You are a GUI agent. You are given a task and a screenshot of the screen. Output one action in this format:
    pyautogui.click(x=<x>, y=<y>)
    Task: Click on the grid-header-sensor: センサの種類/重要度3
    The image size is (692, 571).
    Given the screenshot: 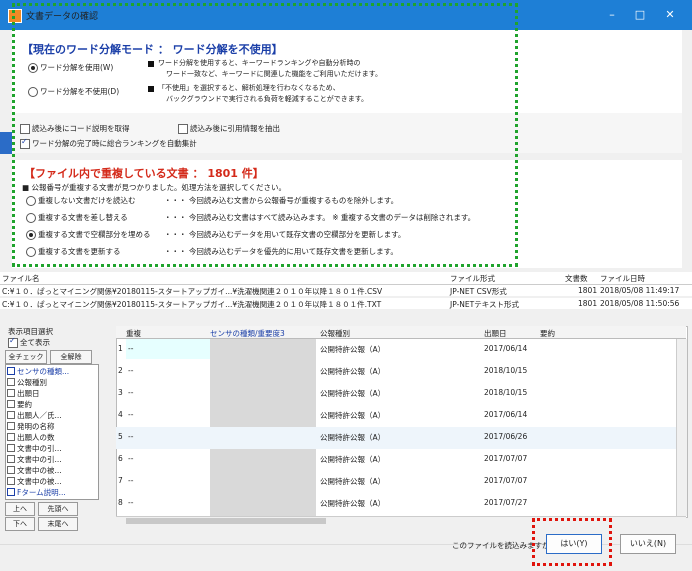 What is the action you would take?
    pyautogui.click(x=247, y=333)
    